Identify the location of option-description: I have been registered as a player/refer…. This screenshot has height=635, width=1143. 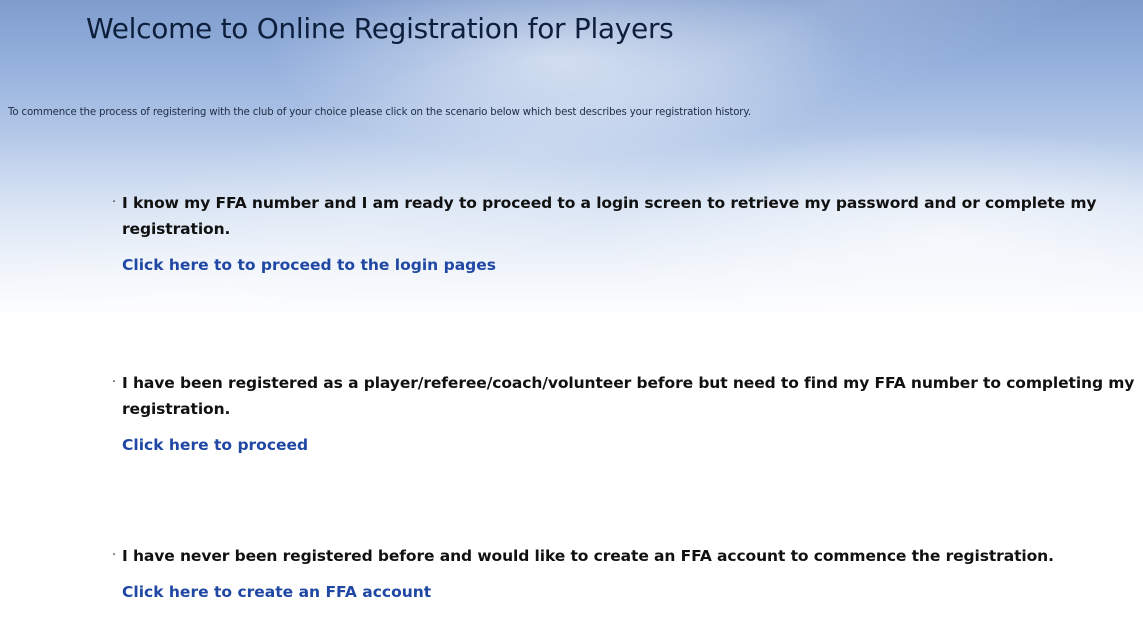
(628, 396).